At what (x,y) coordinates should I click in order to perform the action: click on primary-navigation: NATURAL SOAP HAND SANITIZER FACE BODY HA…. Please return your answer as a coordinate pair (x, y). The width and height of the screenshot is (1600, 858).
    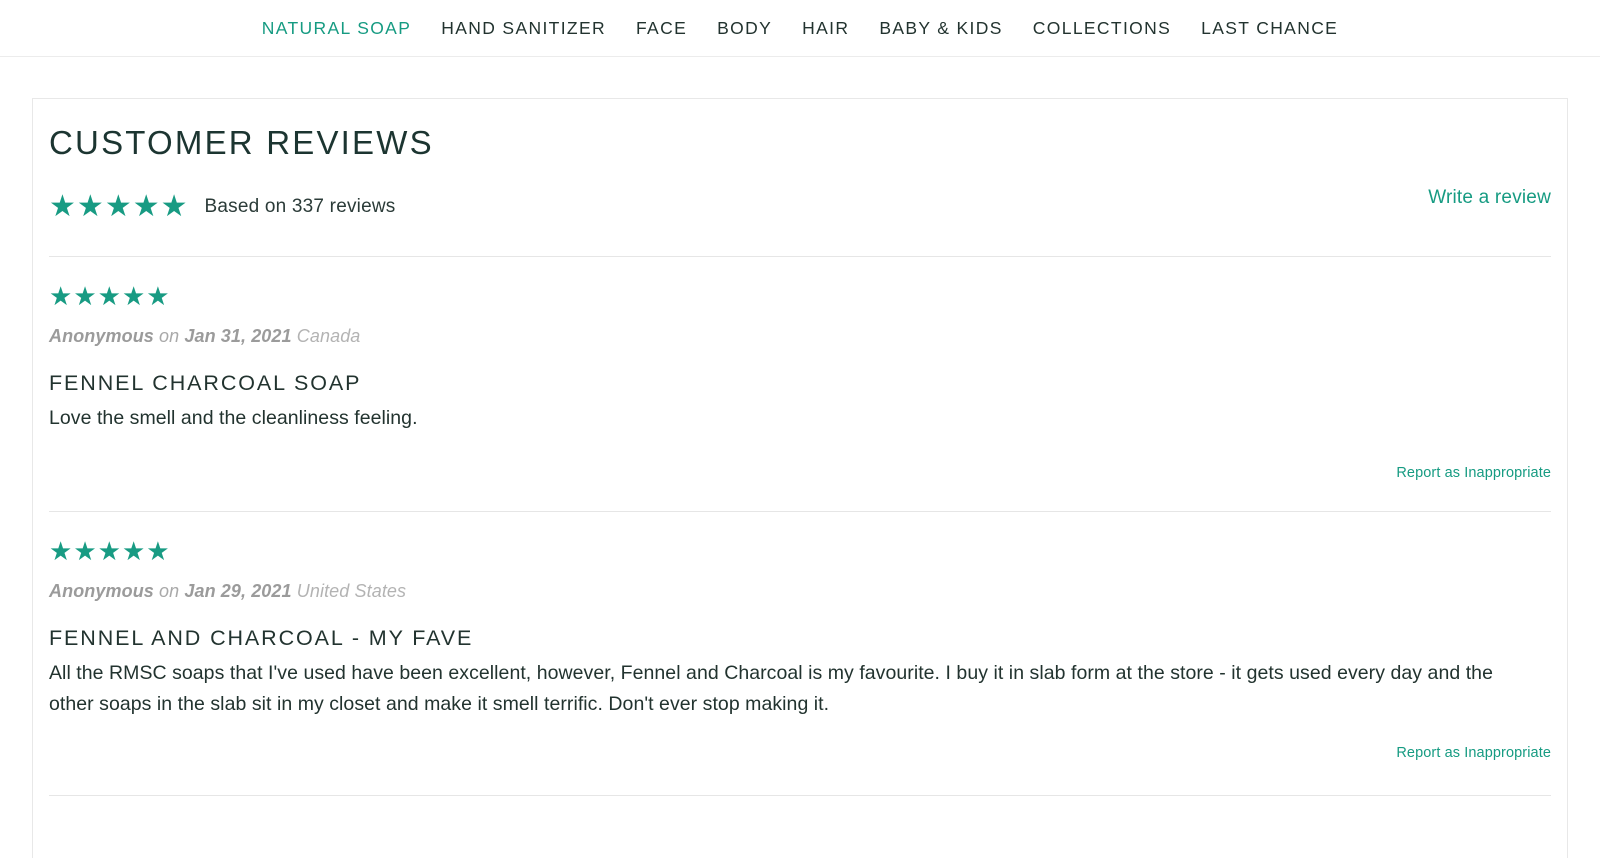
    Looking at the image, I should click on (800, 28).